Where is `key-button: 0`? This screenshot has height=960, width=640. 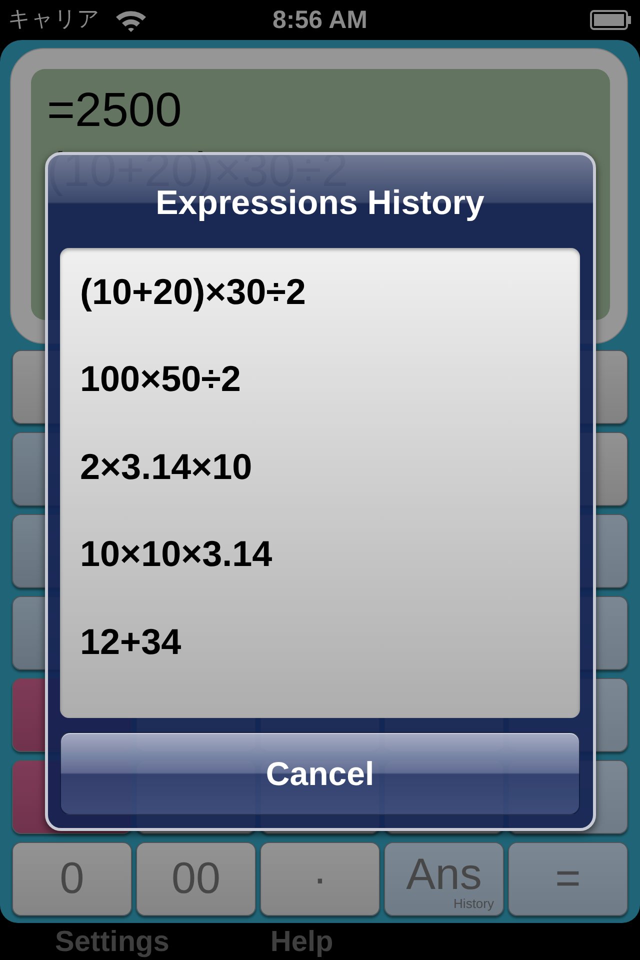 key-button: 0 is located at coordinates (72, 879).